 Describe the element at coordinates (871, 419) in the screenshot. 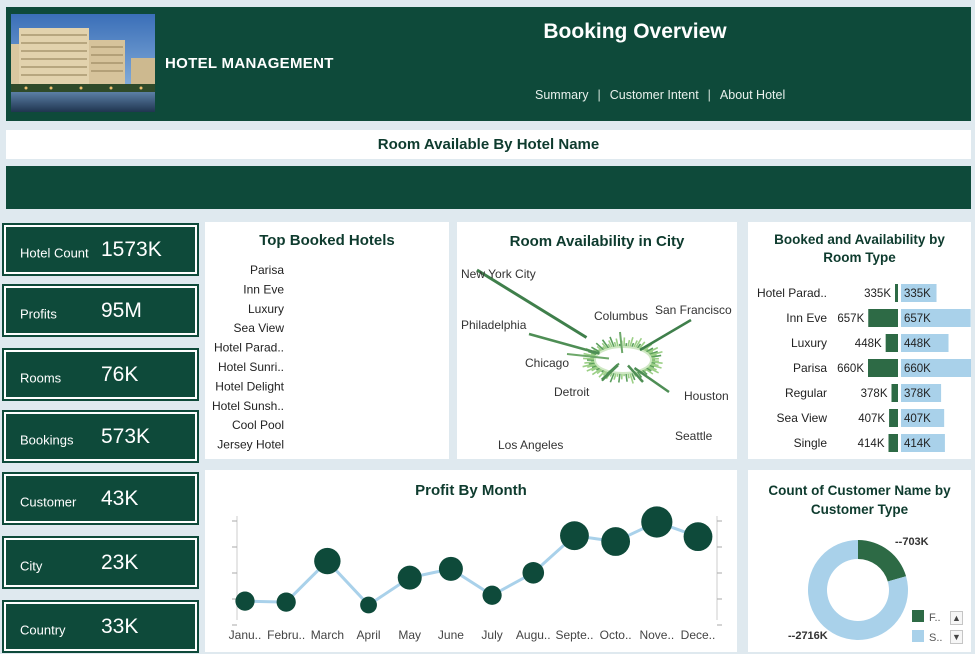

I see `booked-label: 407K` at that location.